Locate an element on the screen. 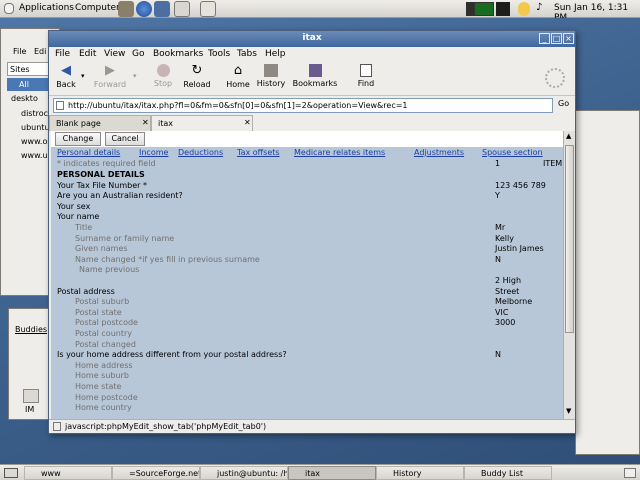 The width and height of the screenshot is (640, 480). editor-launcher-icon is located at coordinates (182, 9).